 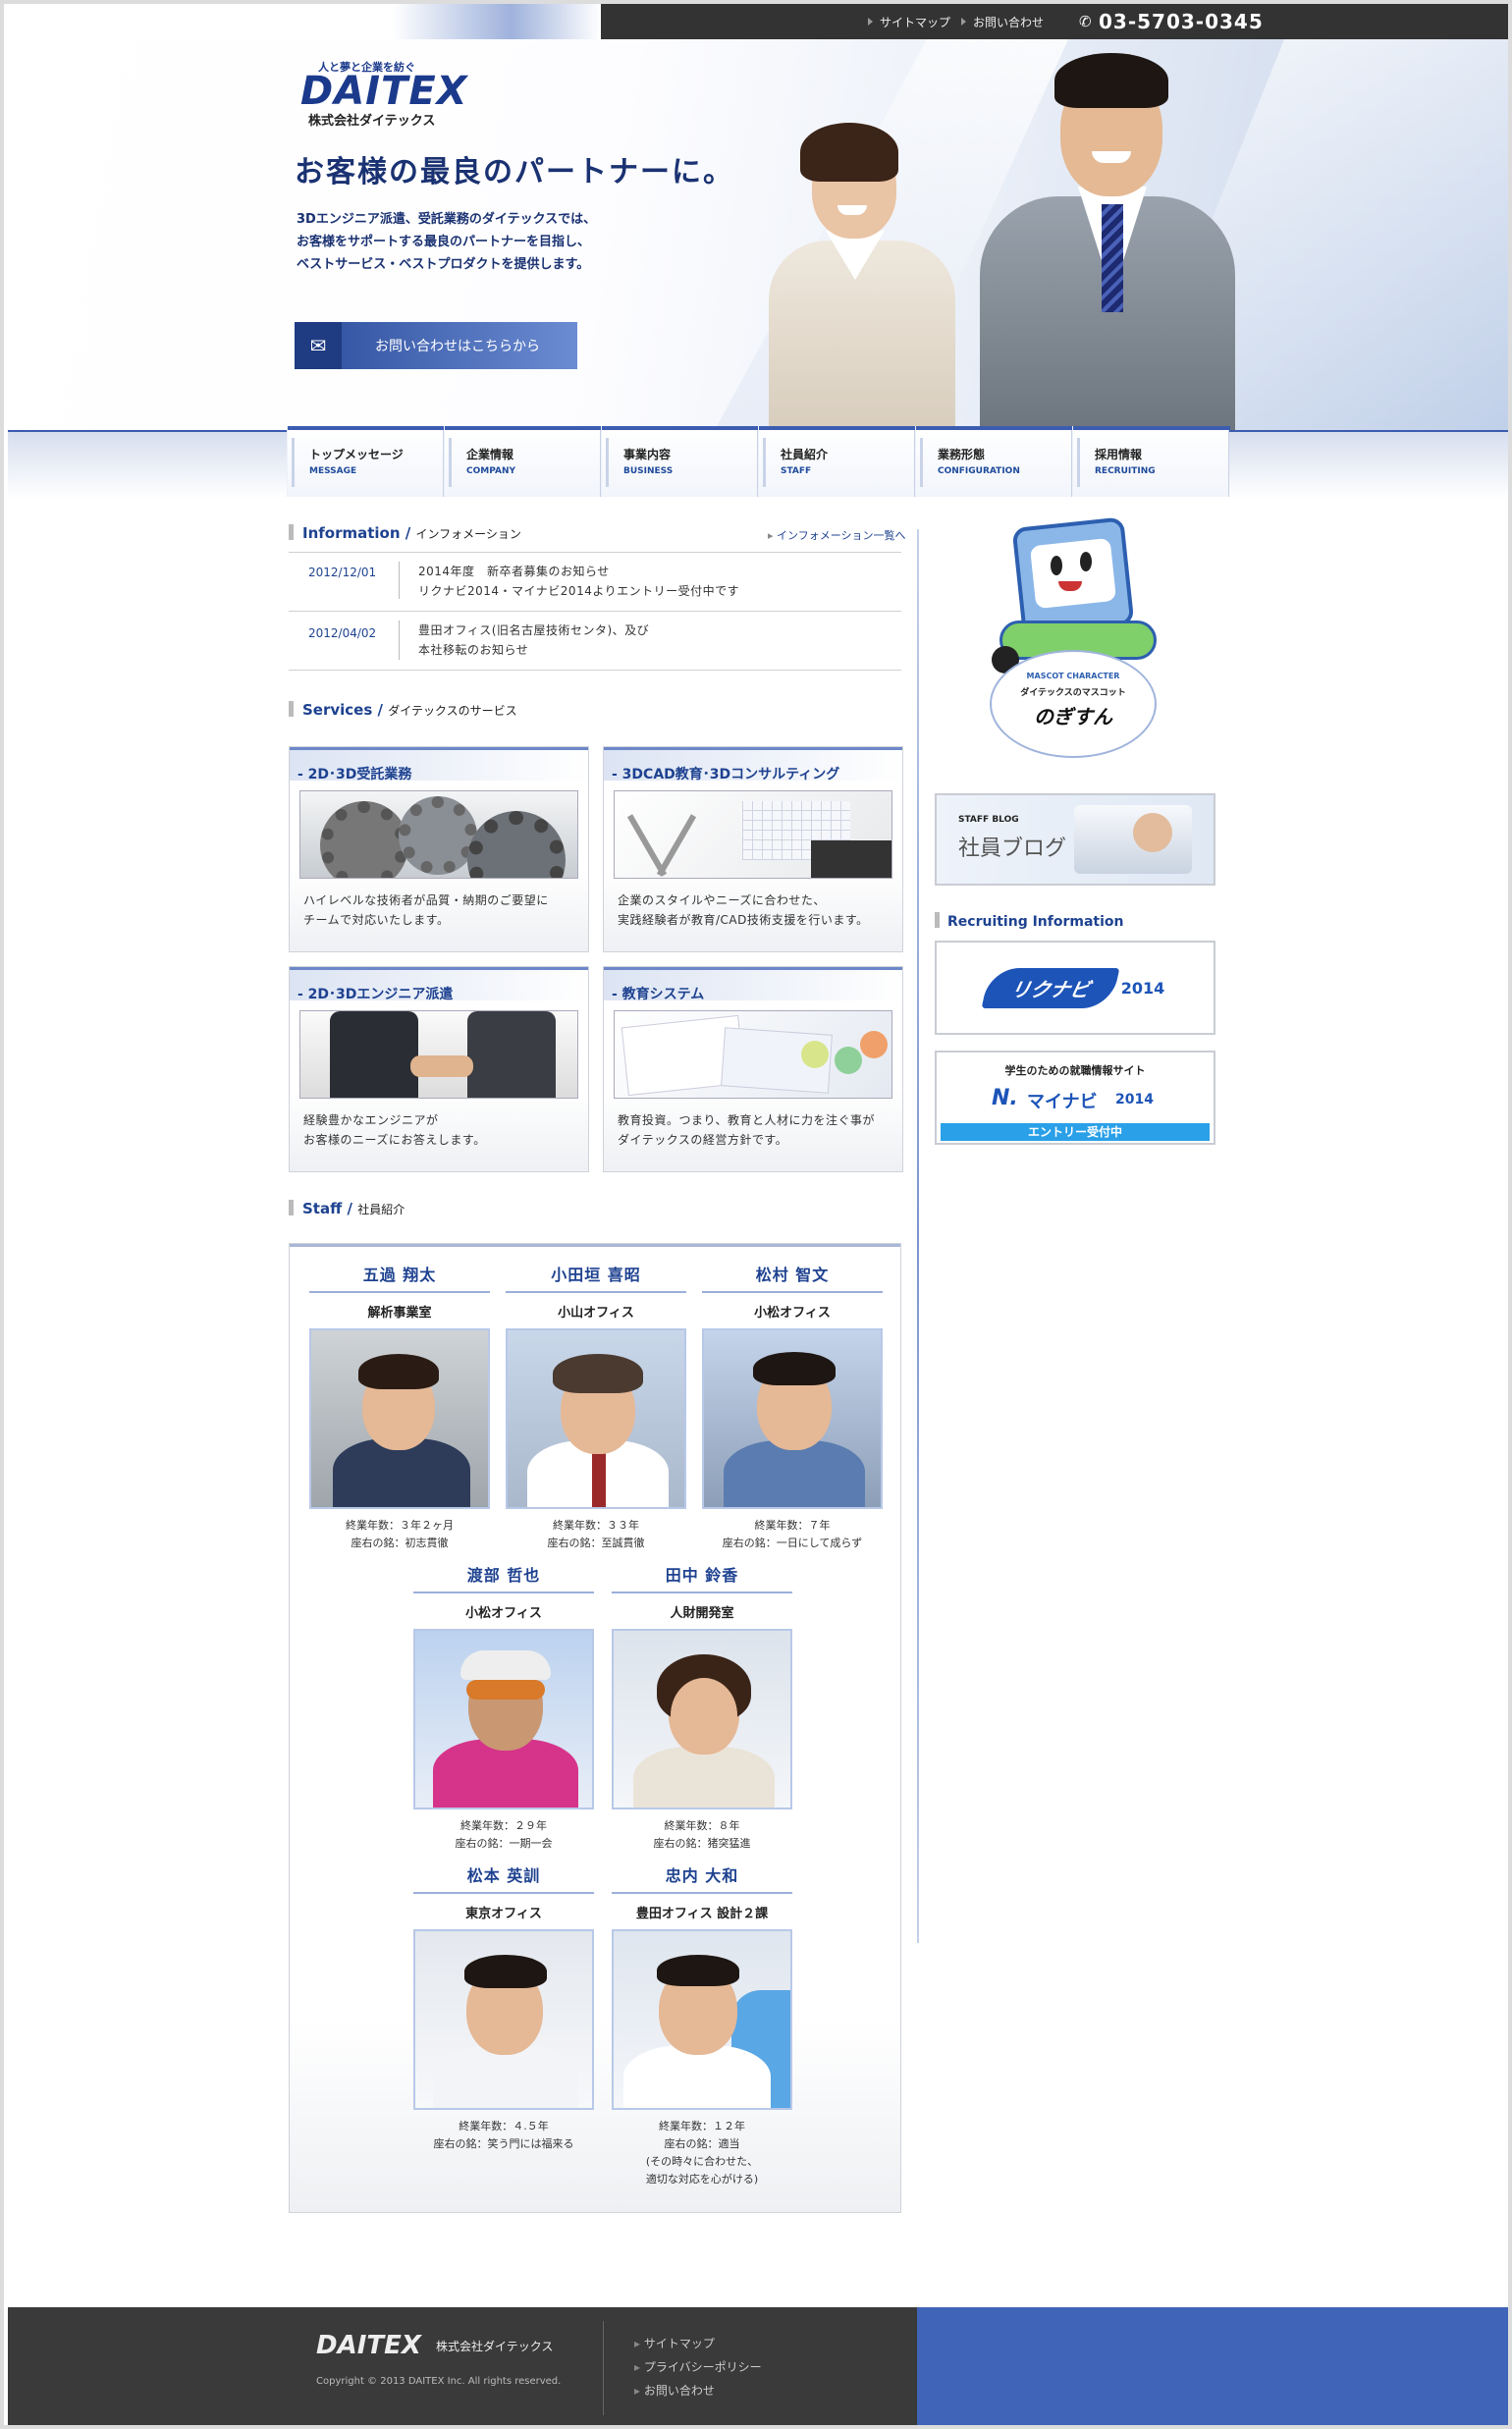 What do you see at coordinates (447, 219) in the screenshot?
I see `hero-lead-line: 3Dエンジニア派遣、受託業務のダイテックスでは、` at bounding box center [447, 219].